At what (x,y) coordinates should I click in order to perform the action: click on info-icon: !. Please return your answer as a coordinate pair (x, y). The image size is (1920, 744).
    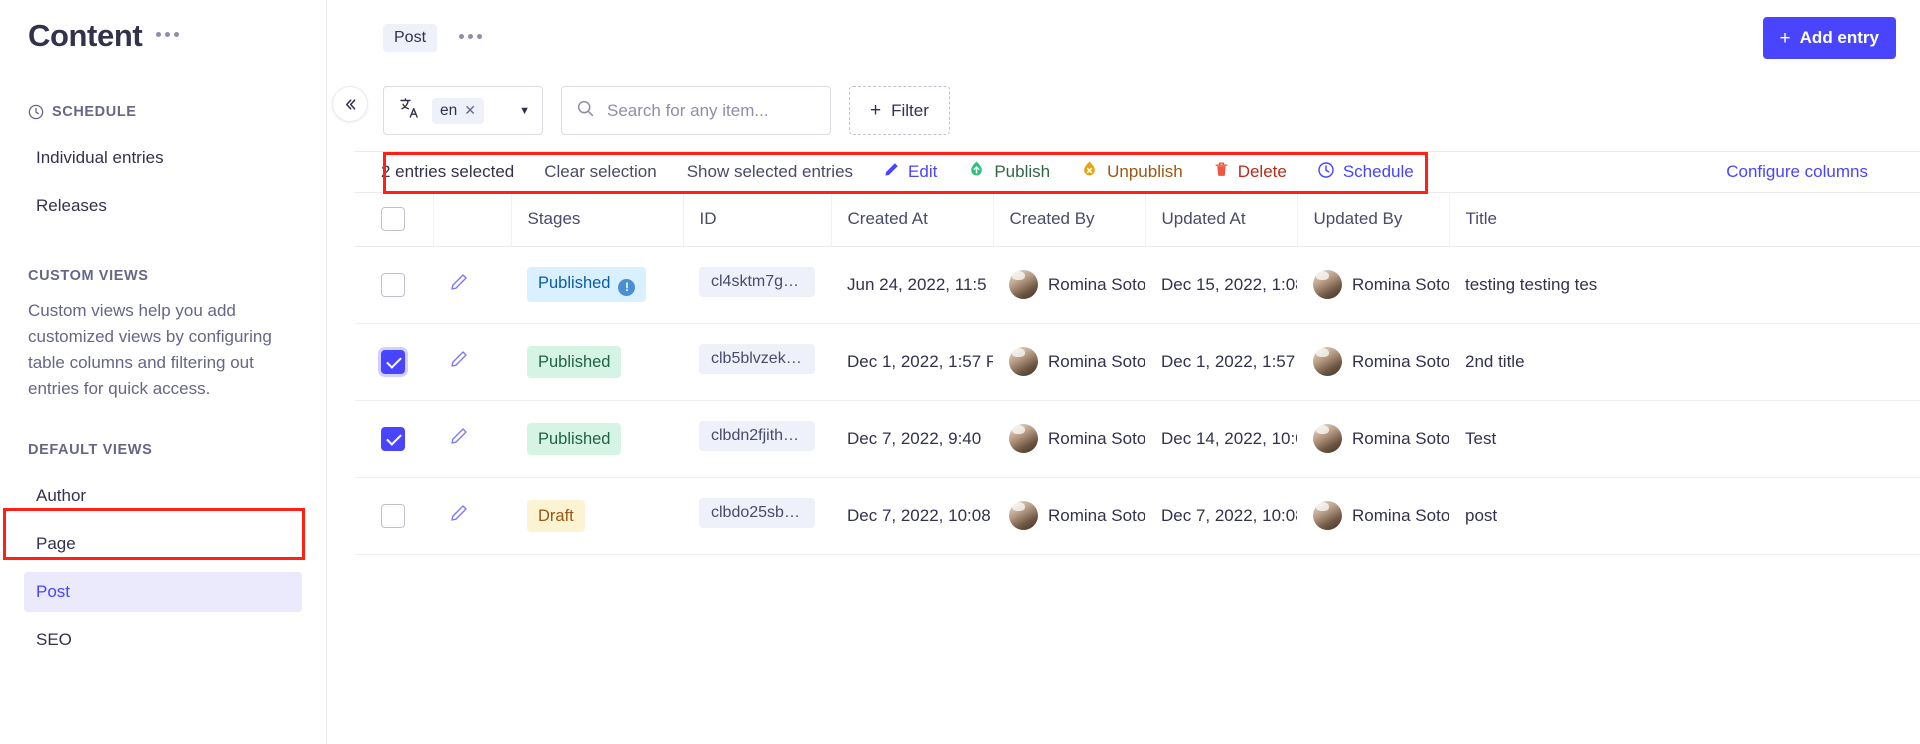
    Looking at the image, I should click on (627, 287).